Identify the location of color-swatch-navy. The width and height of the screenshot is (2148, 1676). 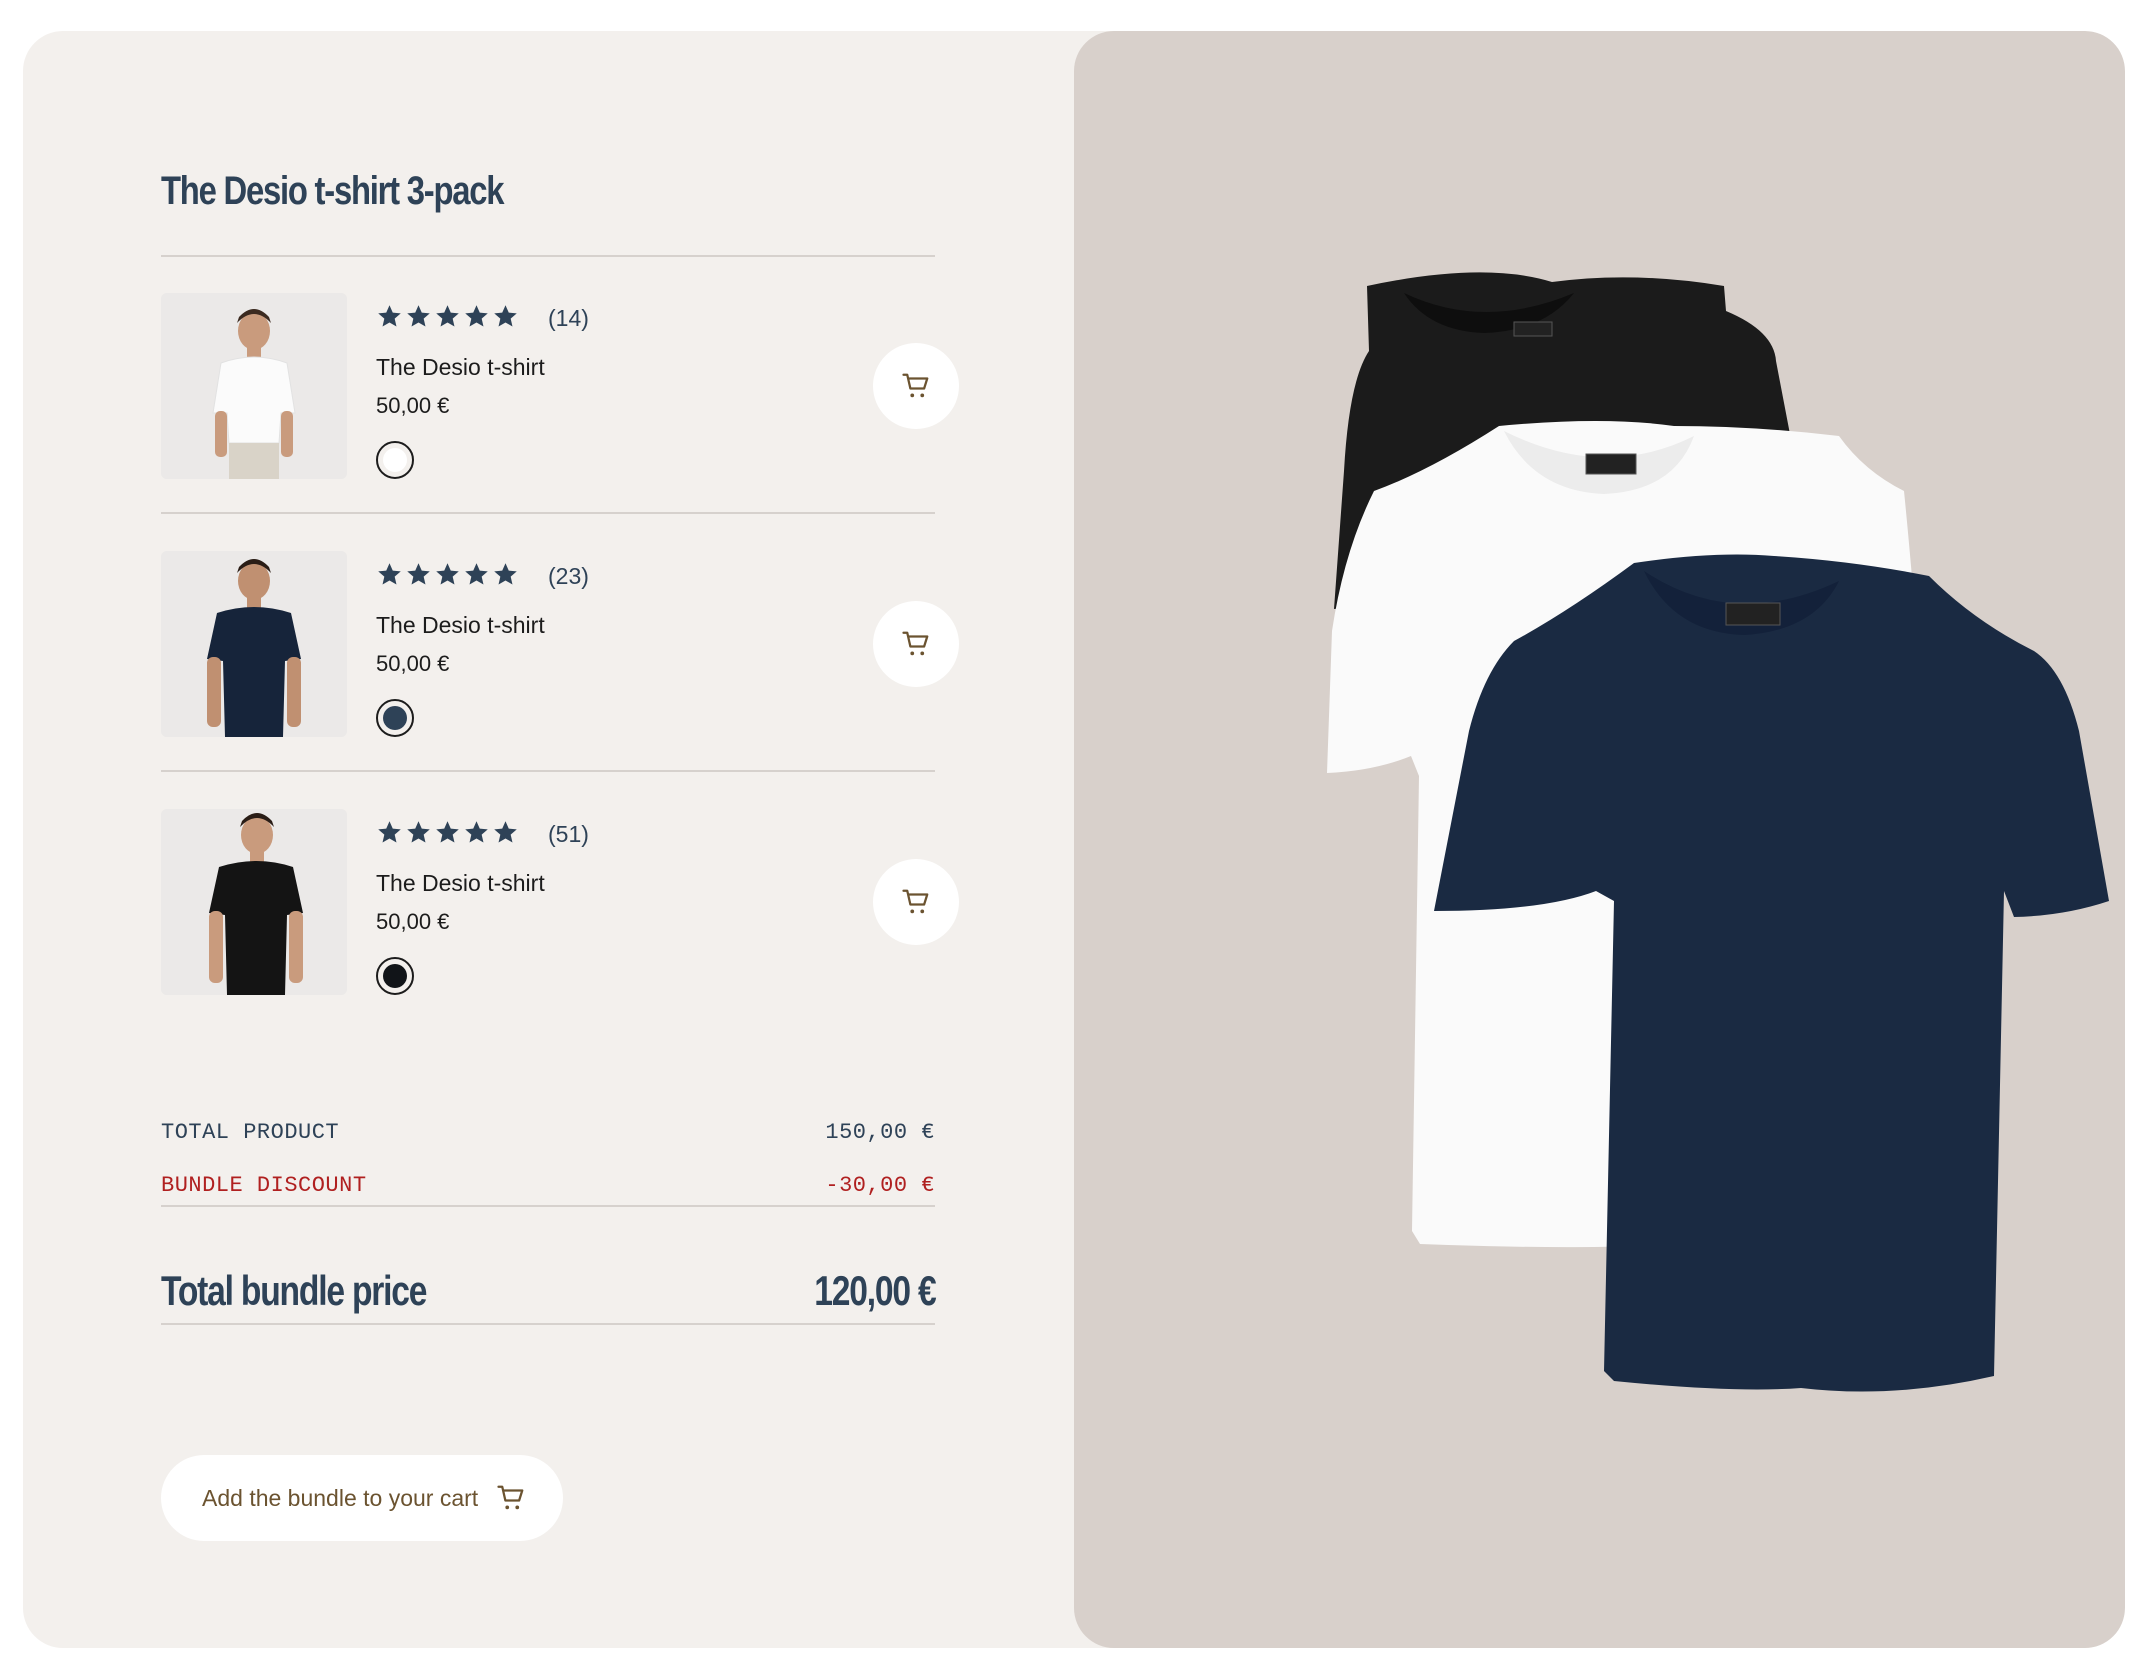
(395, 718).